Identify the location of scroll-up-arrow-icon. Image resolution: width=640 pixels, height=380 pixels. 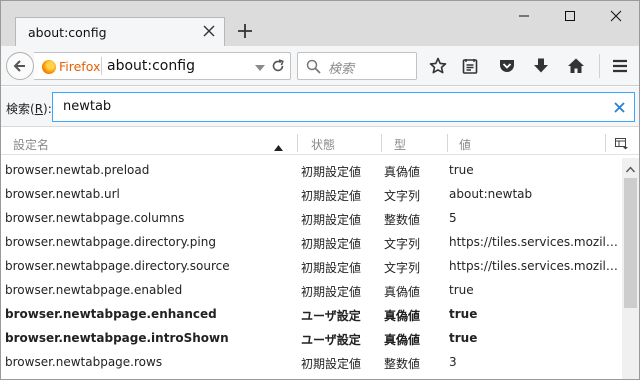
(630, 167).